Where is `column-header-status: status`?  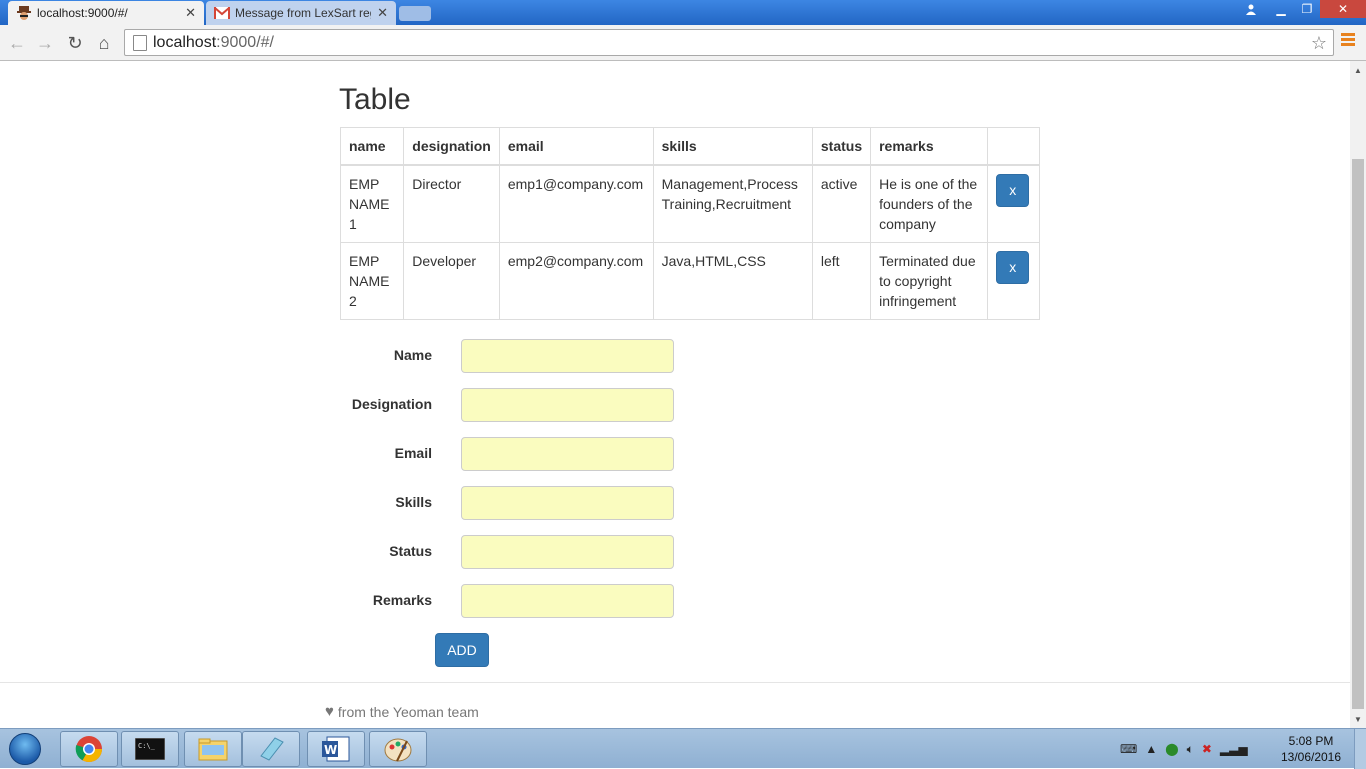 column-header-status: status is located at coordinates (841, 146).